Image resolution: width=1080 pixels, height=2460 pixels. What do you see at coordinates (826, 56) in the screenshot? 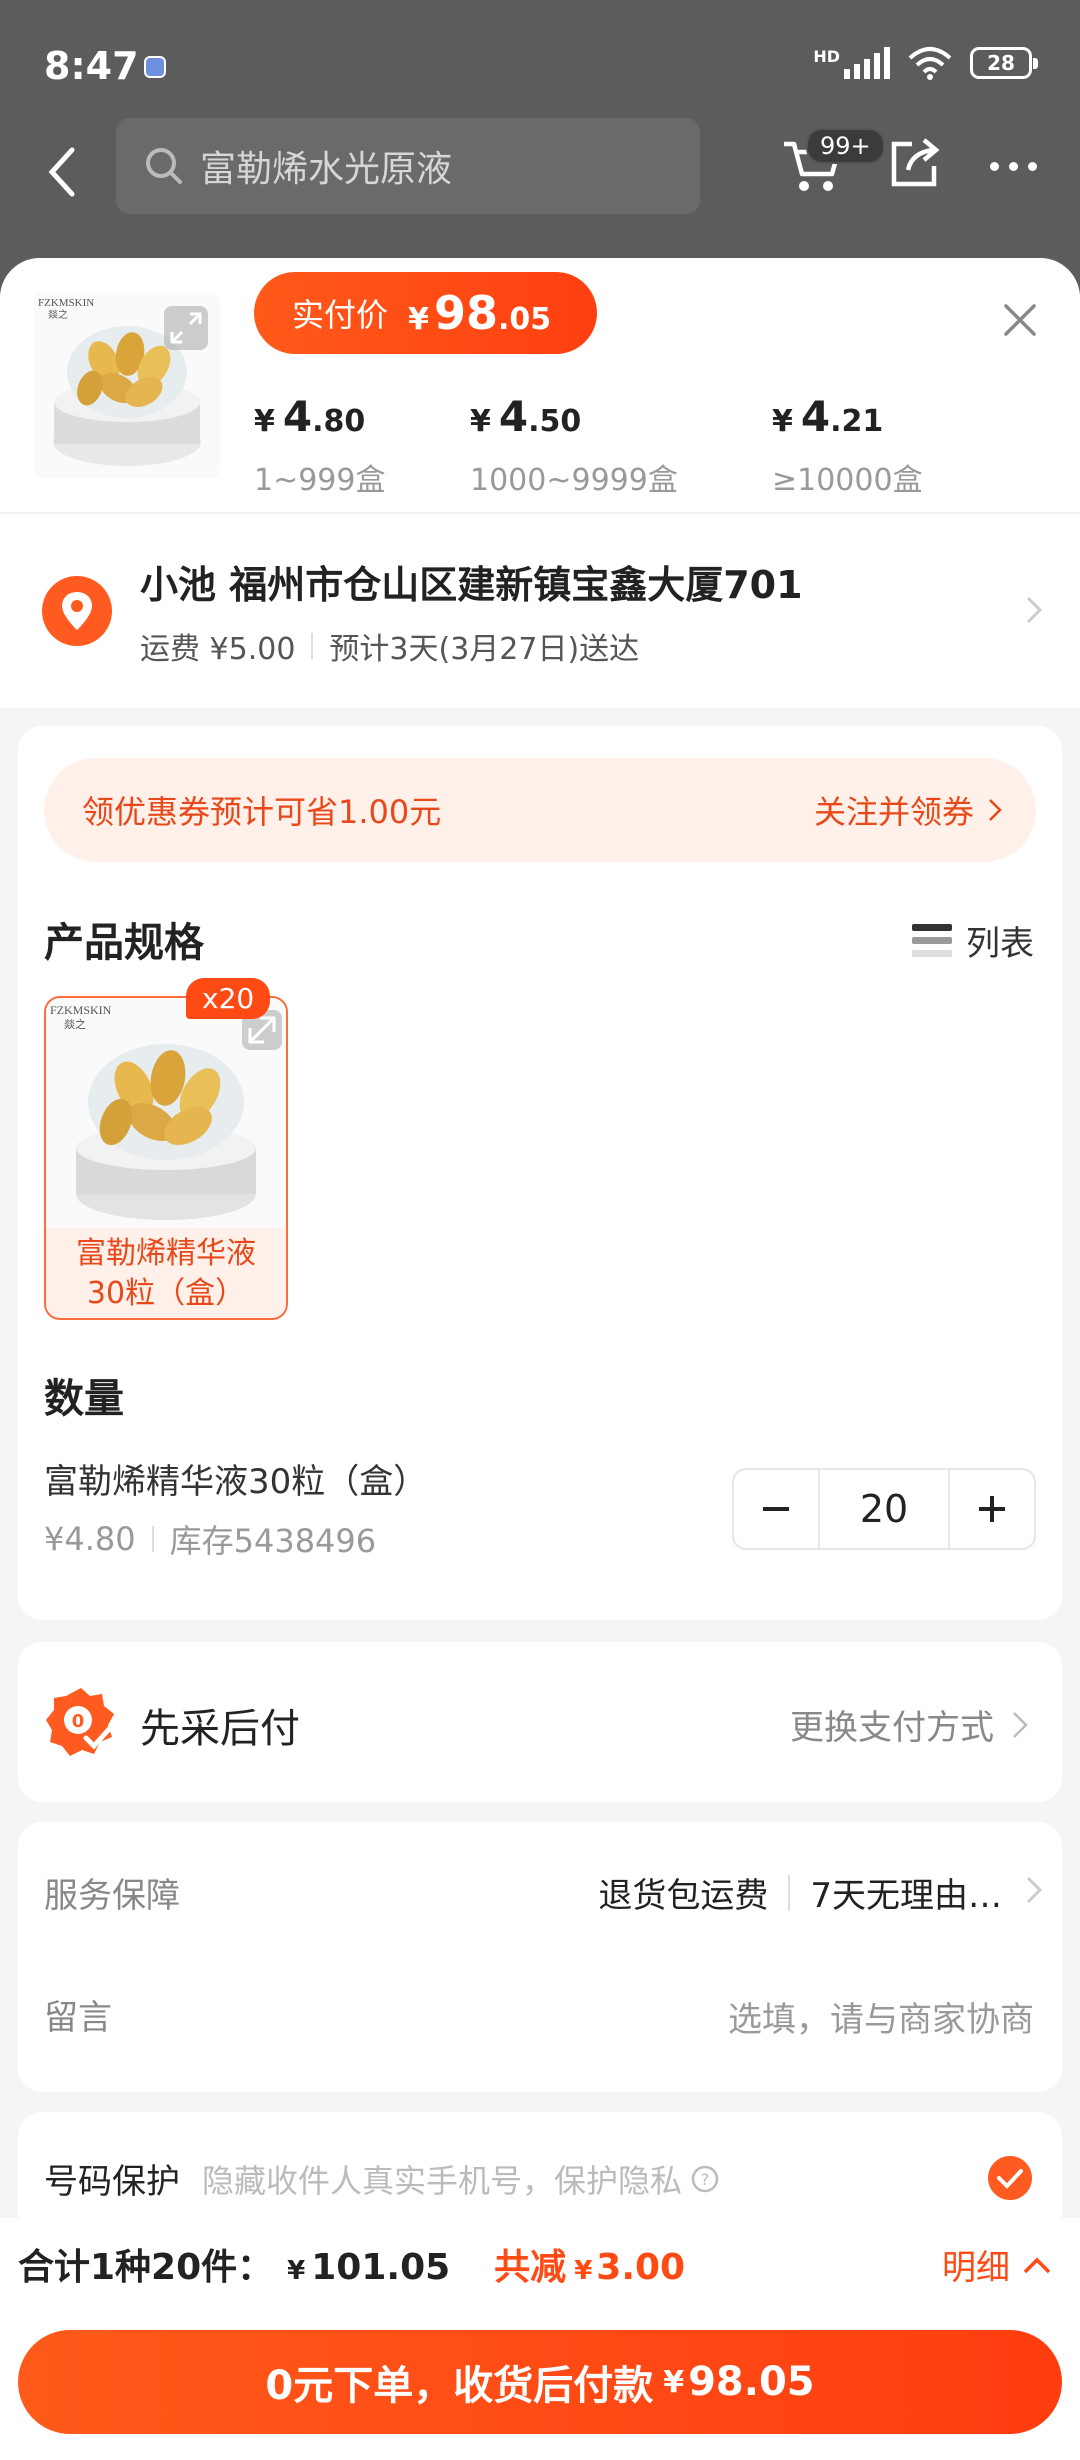
I see `network-label: HD` at bounding box center [826, 56].